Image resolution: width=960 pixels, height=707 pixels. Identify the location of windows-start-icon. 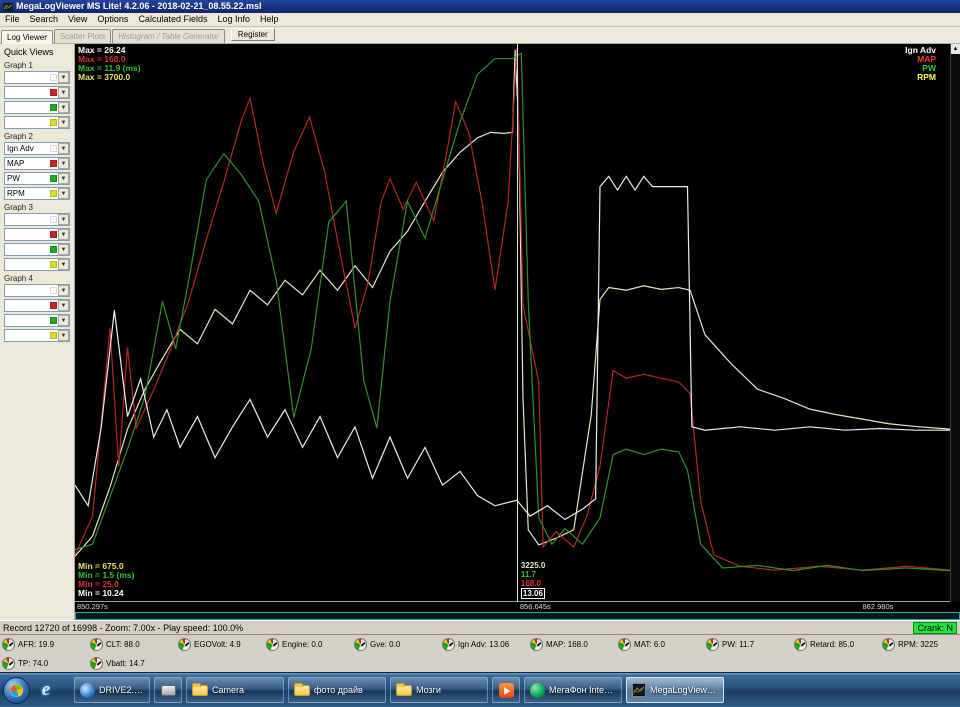
(16, 690).